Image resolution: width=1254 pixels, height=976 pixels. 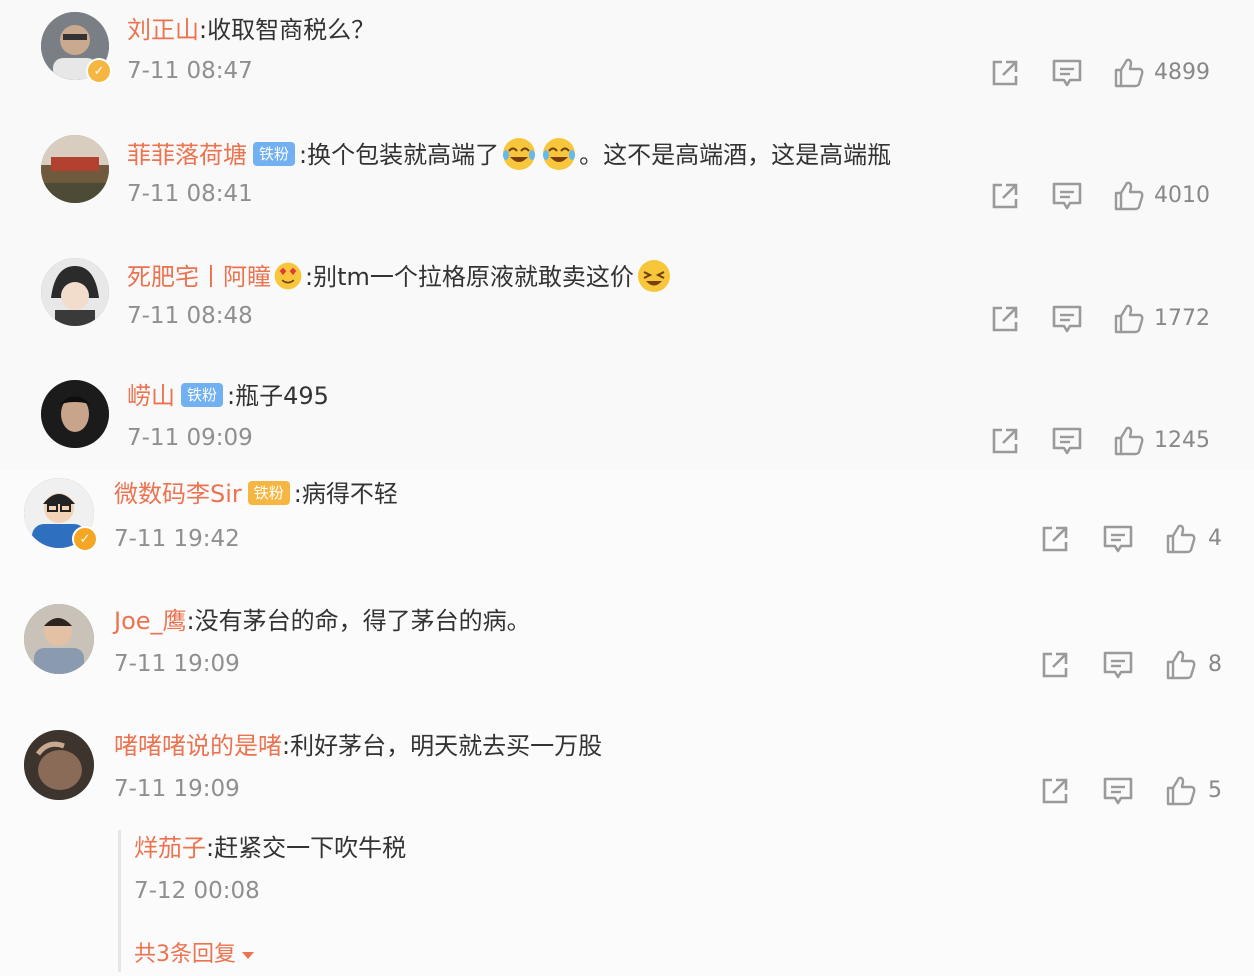 I want to click on comment-line: 崂山 铁粉:瓶子495, so click(x=228, y=396).